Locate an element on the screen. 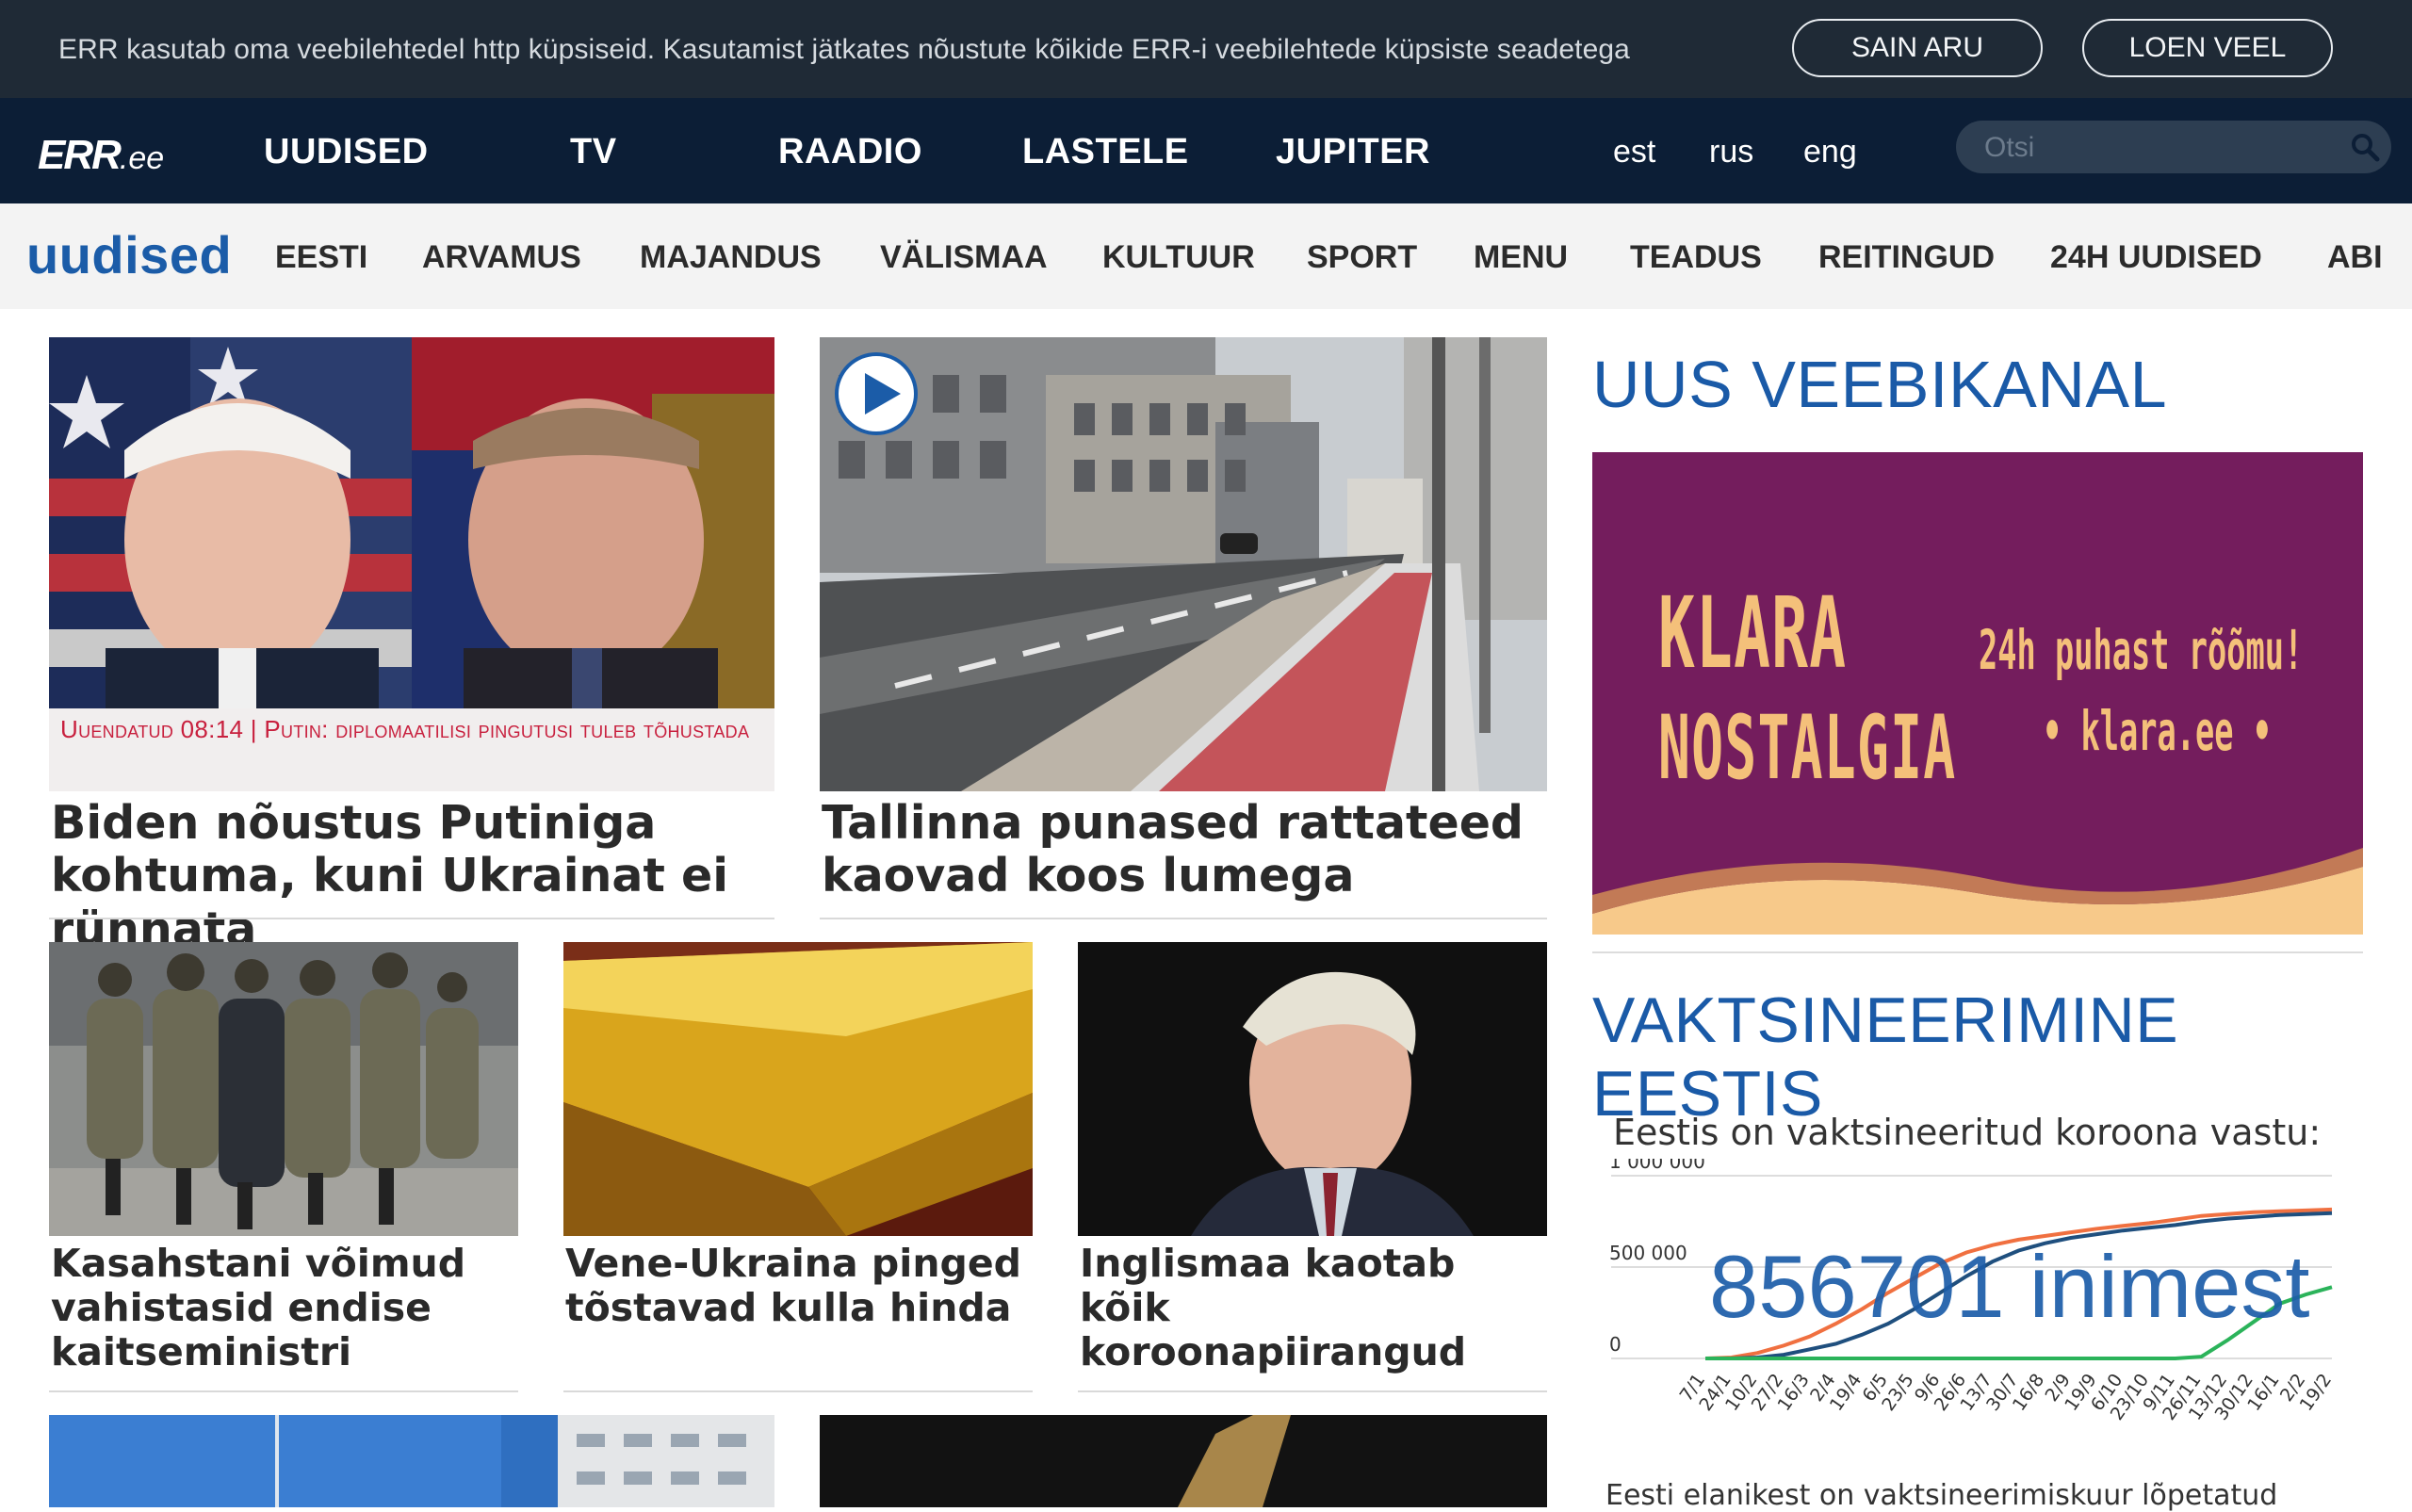 The height and width of the screenshot is (1512, 2412). article-preview-building is located at coordinates (411, 1461).